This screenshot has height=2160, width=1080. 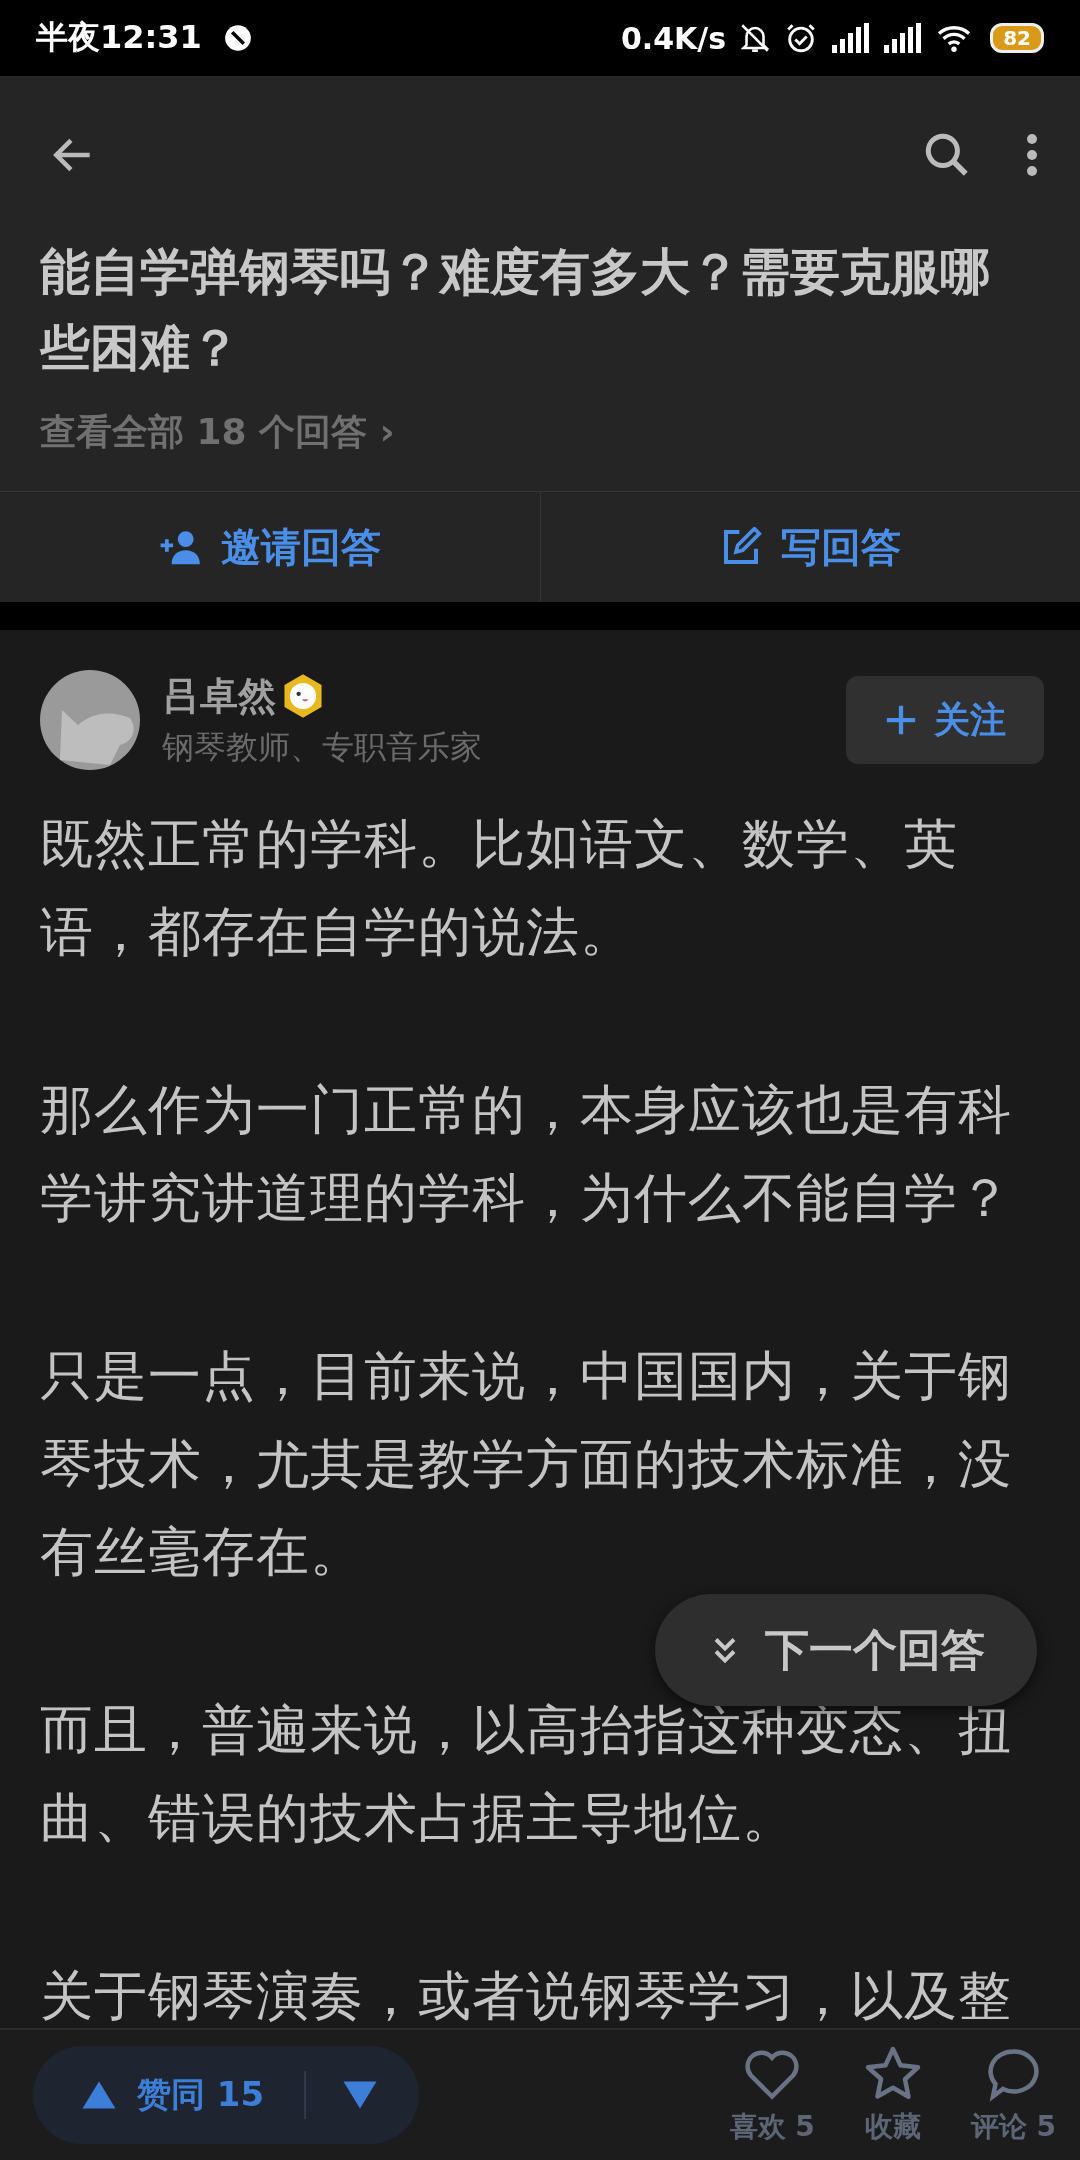 I want to click on upvote-button: 赞同 15, so click(x=149, y=2095).